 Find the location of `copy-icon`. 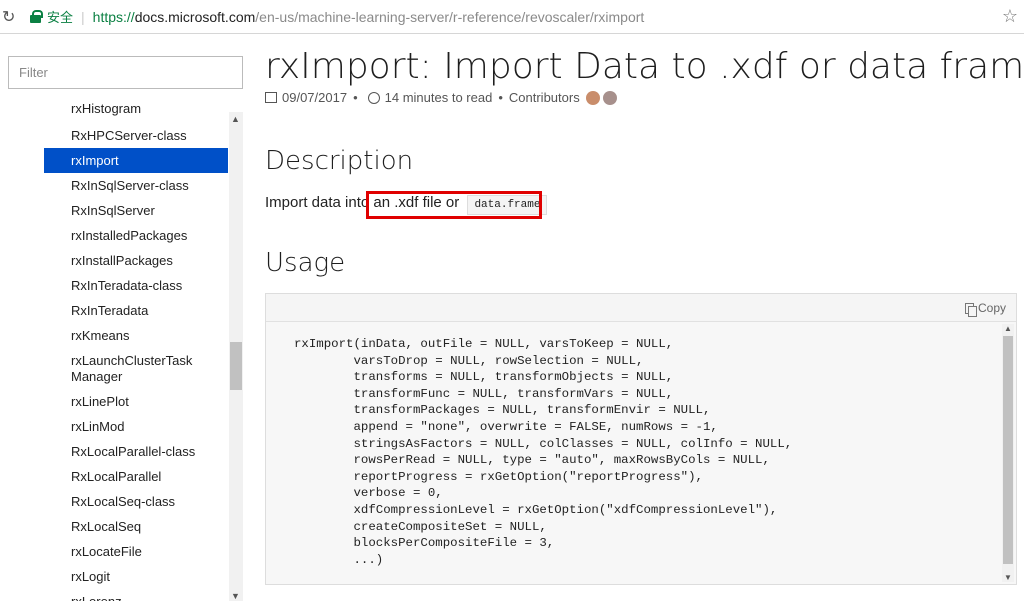

copy-icon is located at coordinates (970, 309).